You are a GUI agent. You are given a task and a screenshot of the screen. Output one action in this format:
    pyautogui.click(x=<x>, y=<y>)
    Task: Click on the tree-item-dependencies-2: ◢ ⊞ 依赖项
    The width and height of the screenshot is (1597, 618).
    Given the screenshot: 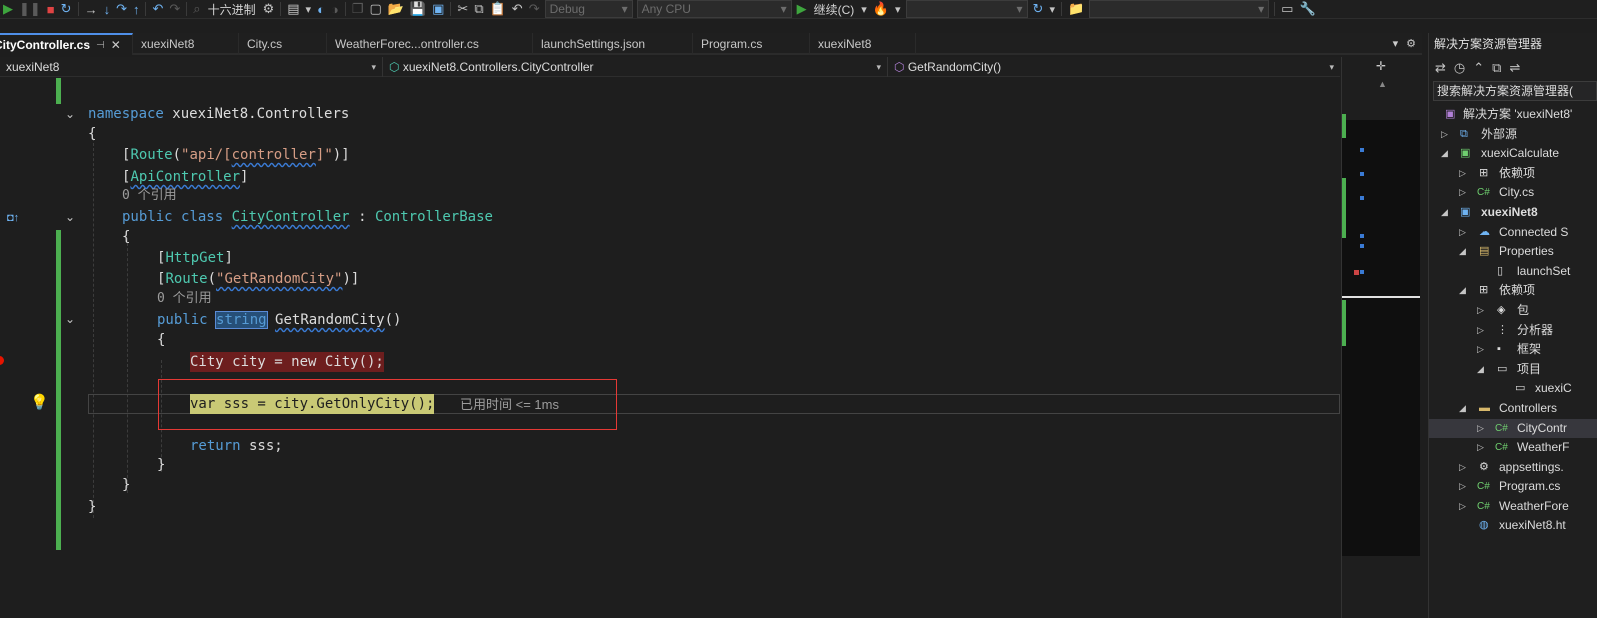 What is the action you would take?
    pyautogui.click(x=1513, y=291)
    